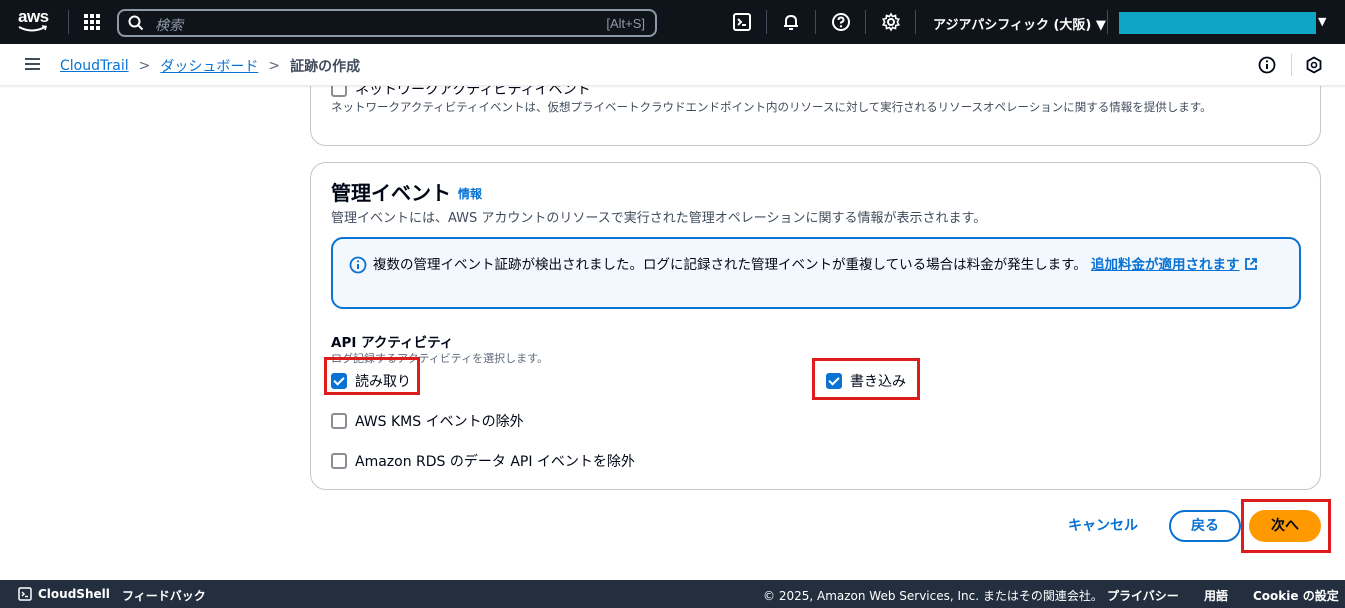 The height and width of the screenshot is (608, 1345). Describe the element at coordinates (387, 23) in the screenshot. I see `search-bar: 検索 [Alt+S]` at that location.